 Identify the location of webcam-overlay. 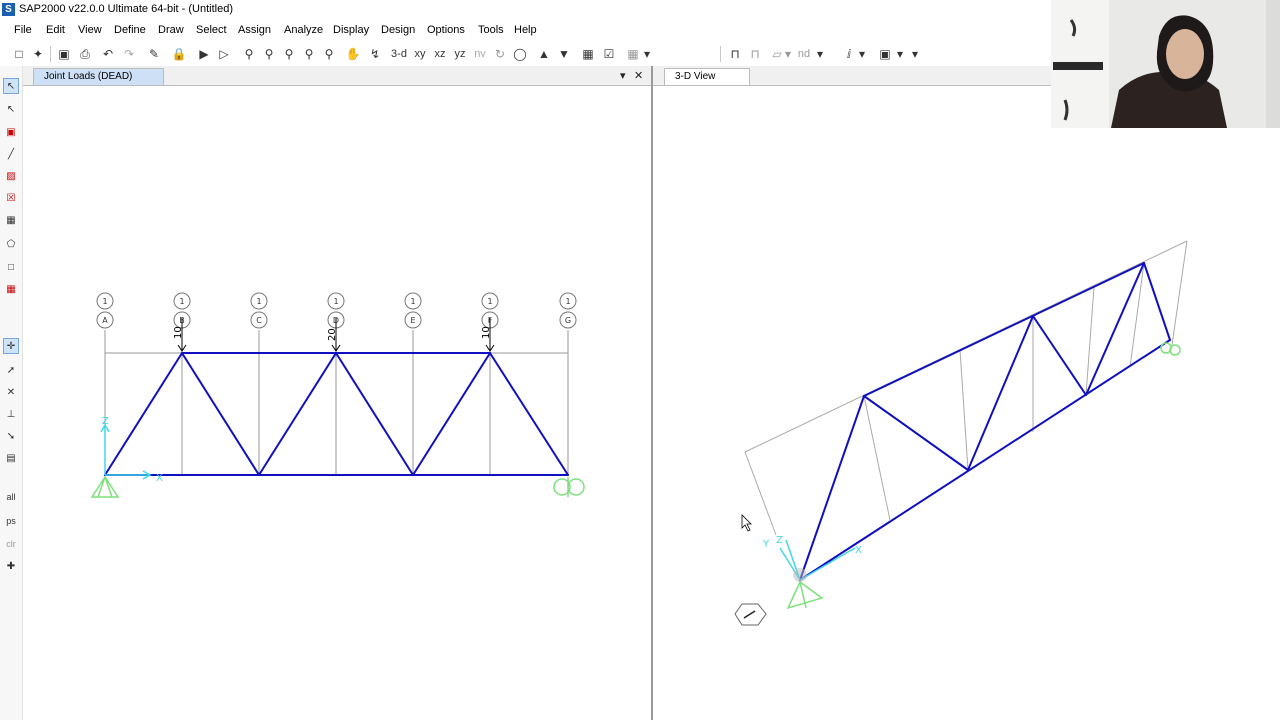
(1165, 64).